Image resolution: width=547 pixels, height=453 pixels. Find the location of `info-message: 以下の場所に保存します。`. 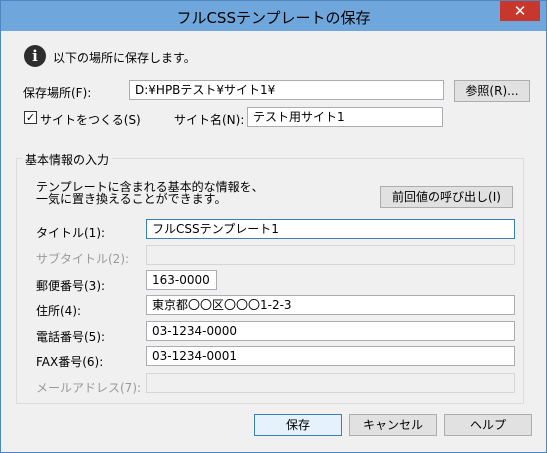

info-message: 以下の場所に保存します。 is located at coordinates (124, 58).